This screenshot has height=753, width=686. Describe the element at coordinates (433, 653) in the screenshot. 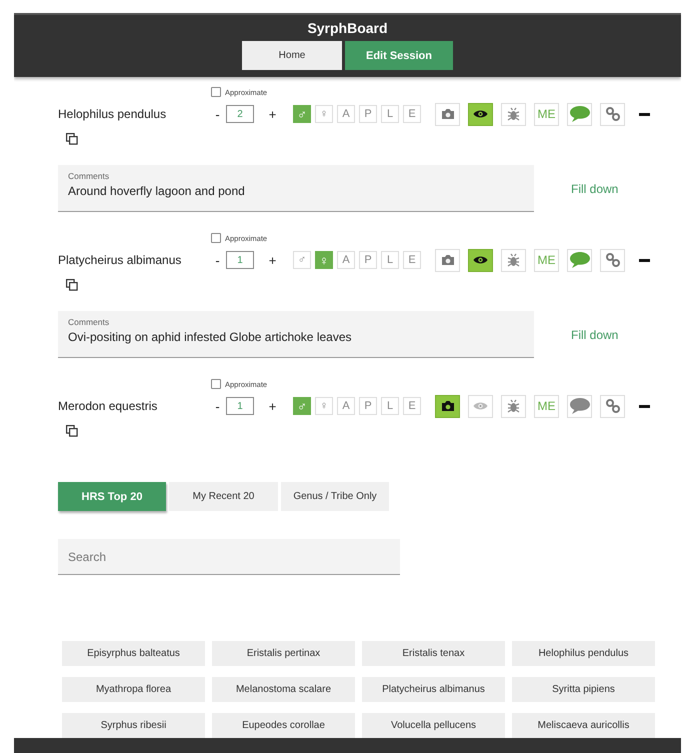

I see `species-button: Eristalis tenax` at that location.